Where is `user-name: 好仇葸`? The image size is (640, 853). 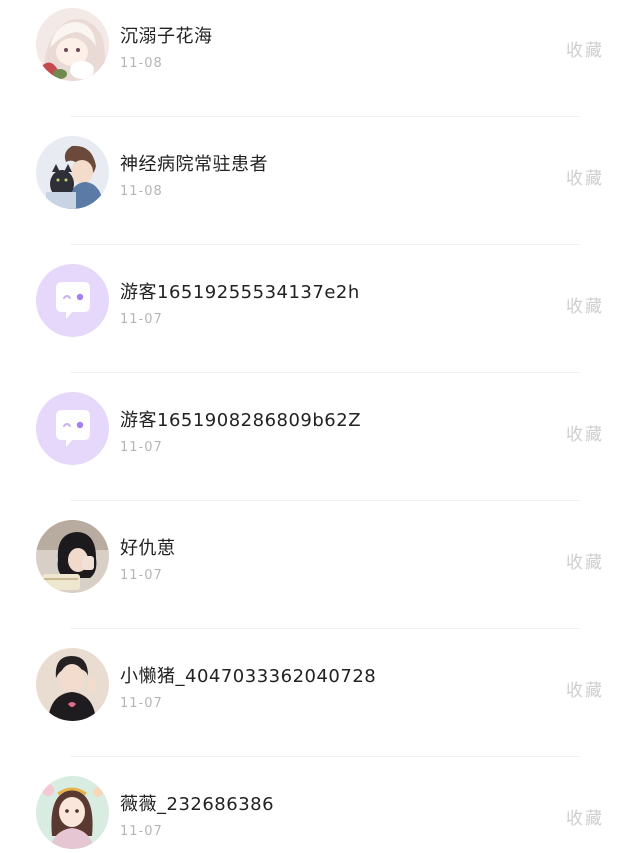
user-name: 好仇葸 is located at coordinates (148, 547).